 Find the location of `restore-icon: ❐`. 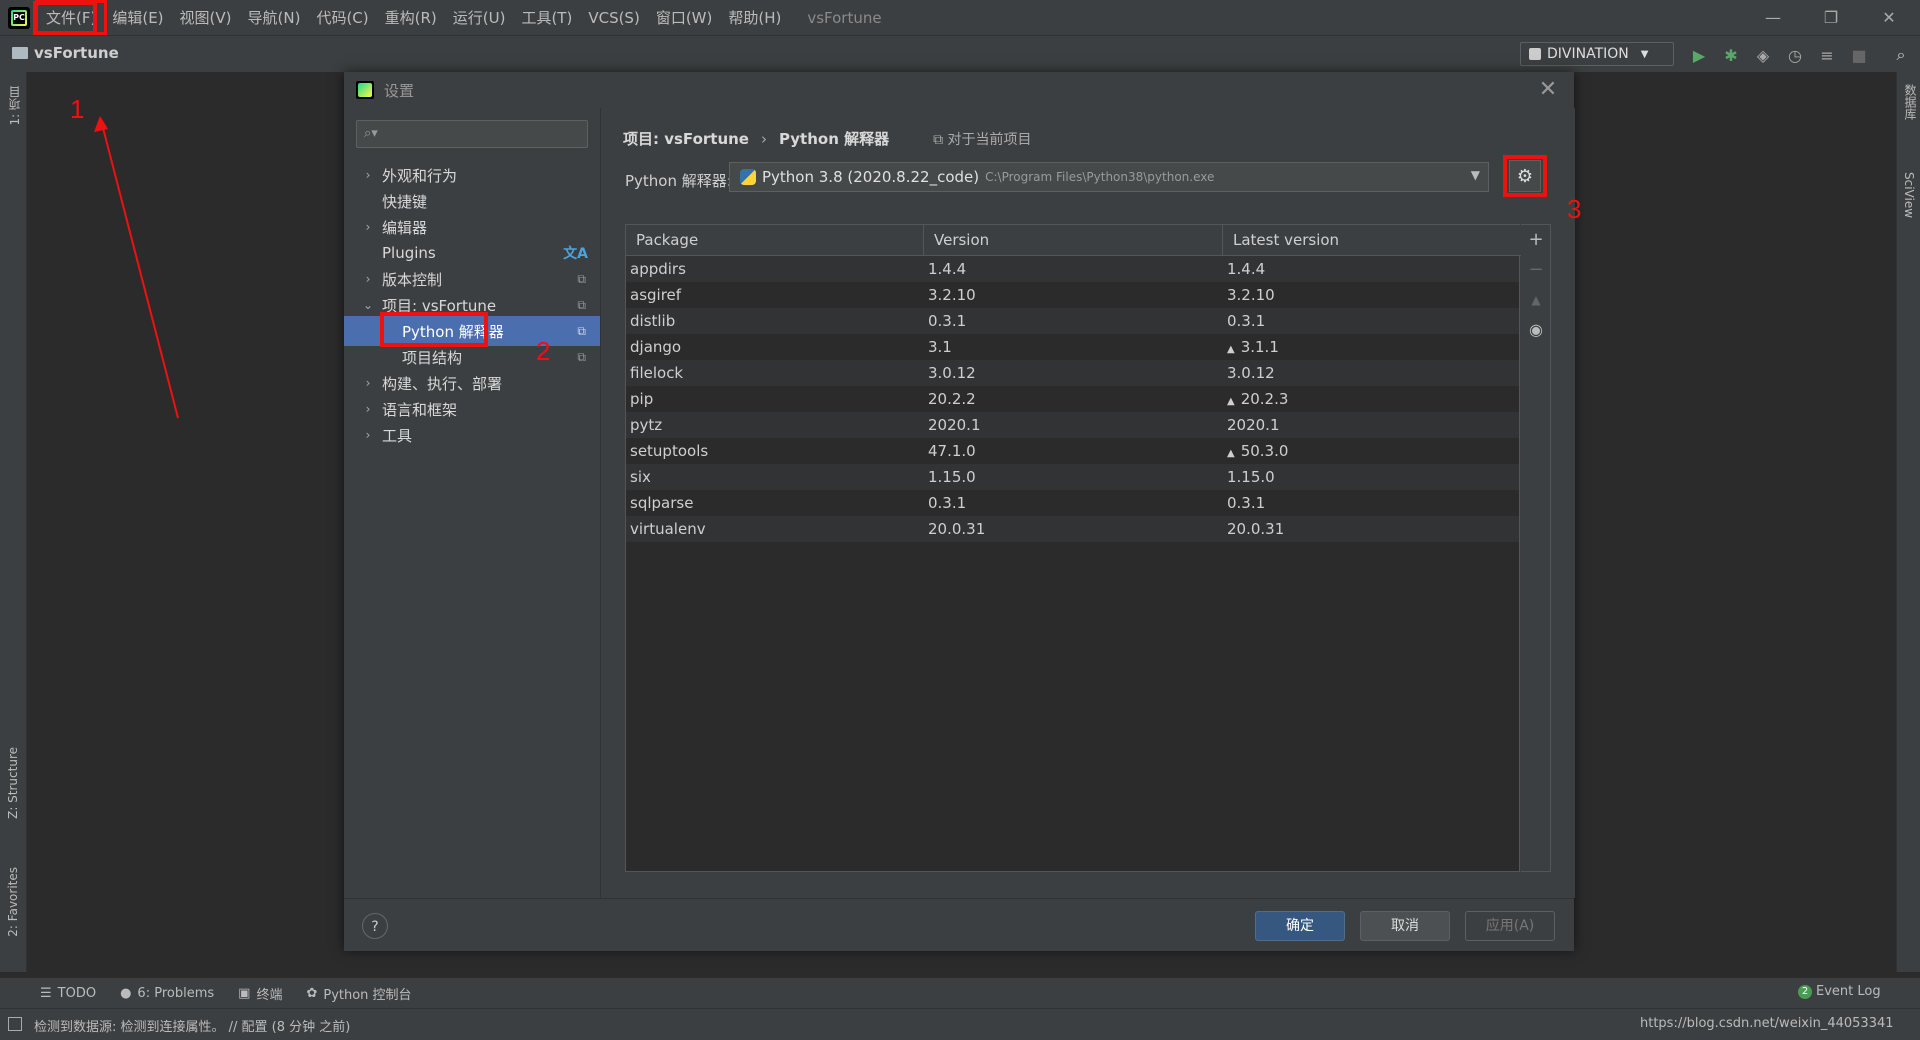

restore-icon: ❐ is located at coordinates (1831, 17).